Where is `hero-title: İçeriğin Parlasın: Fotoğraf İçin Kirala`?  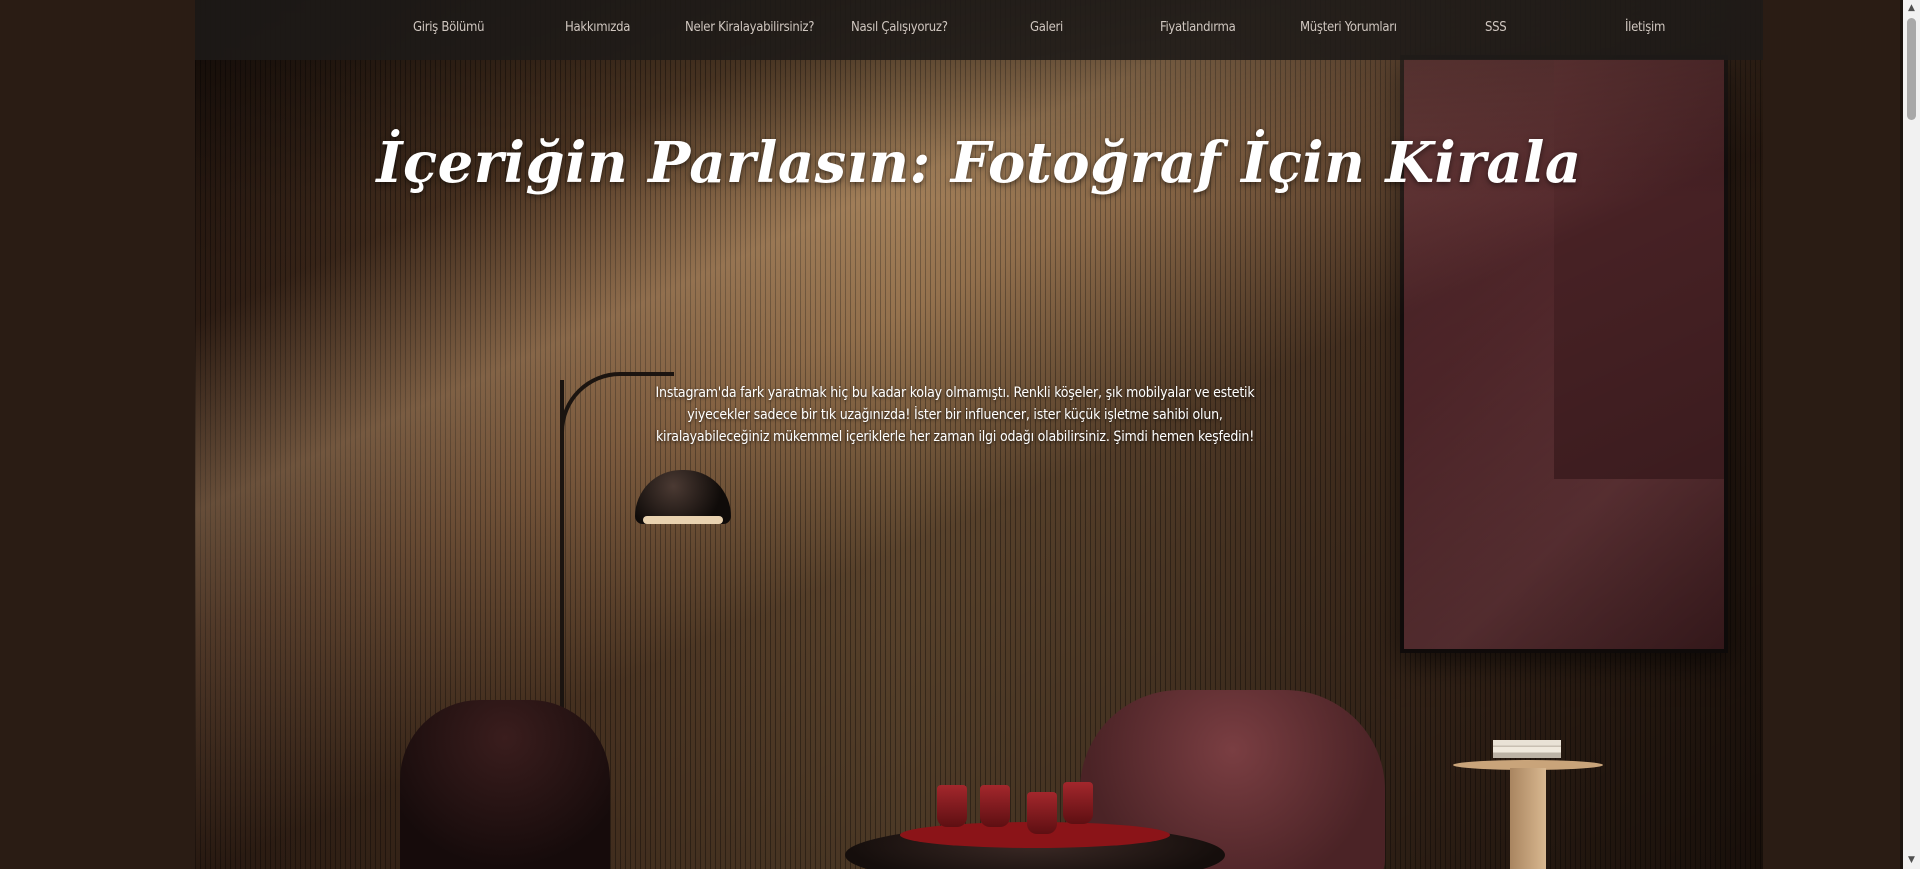
hero-title: İçeriğin Parlasın: Fotoğraf İçin Kirala is located at coordinates (979, 163).